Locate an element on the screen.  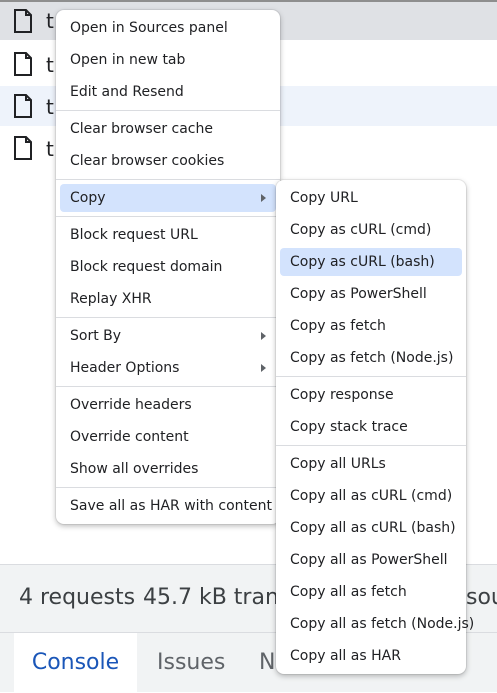
copy-as-curl-bash-item: Copy as cURL (bash) is located at coordinates (371, 262).